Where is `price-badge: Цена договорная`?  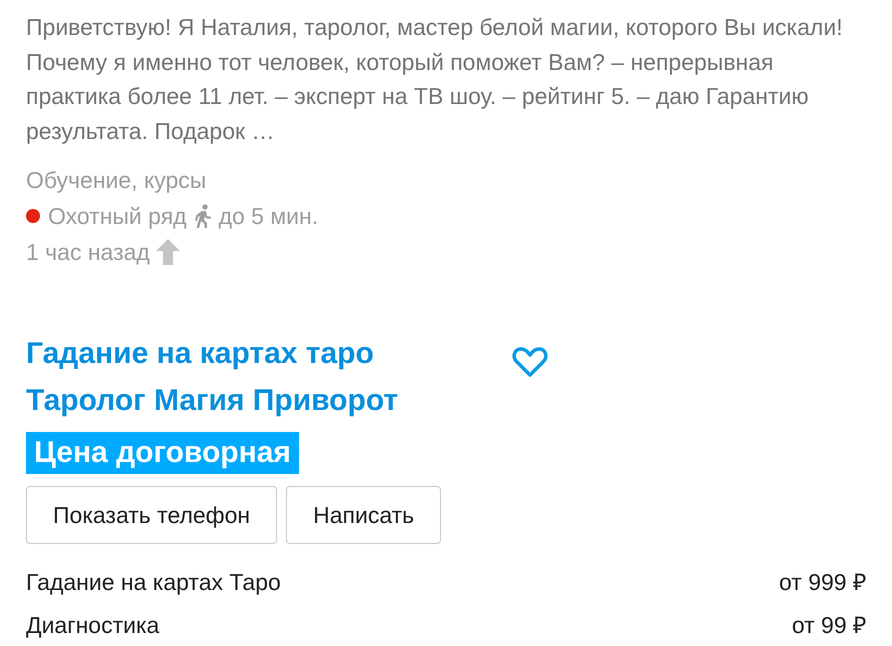 price-badge: Цена договорная is located at coordinates (162, 453).